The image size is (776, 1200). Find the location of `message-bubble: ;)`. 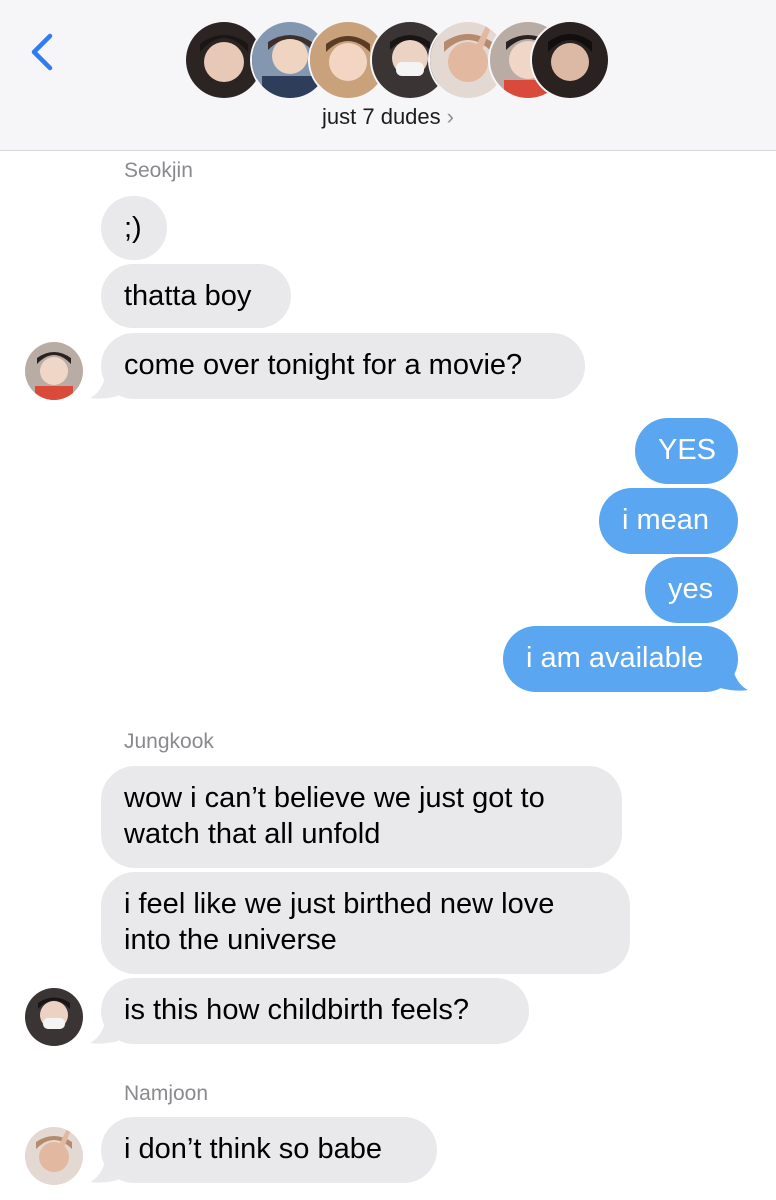

message-bubble: ;) is located at coordinates (134, 228).